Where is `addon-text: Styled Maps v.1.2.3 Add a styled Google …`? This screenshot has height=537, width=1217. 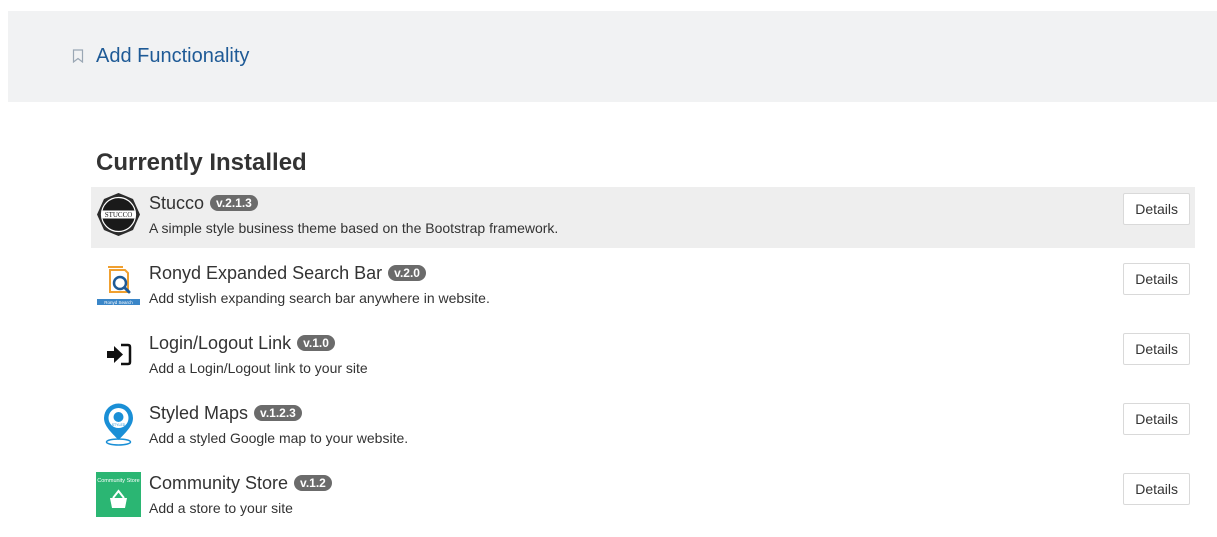
addon-text: Styled Maps v.1.2.3 Add a styled Google … is located at coordinates (278, 424).